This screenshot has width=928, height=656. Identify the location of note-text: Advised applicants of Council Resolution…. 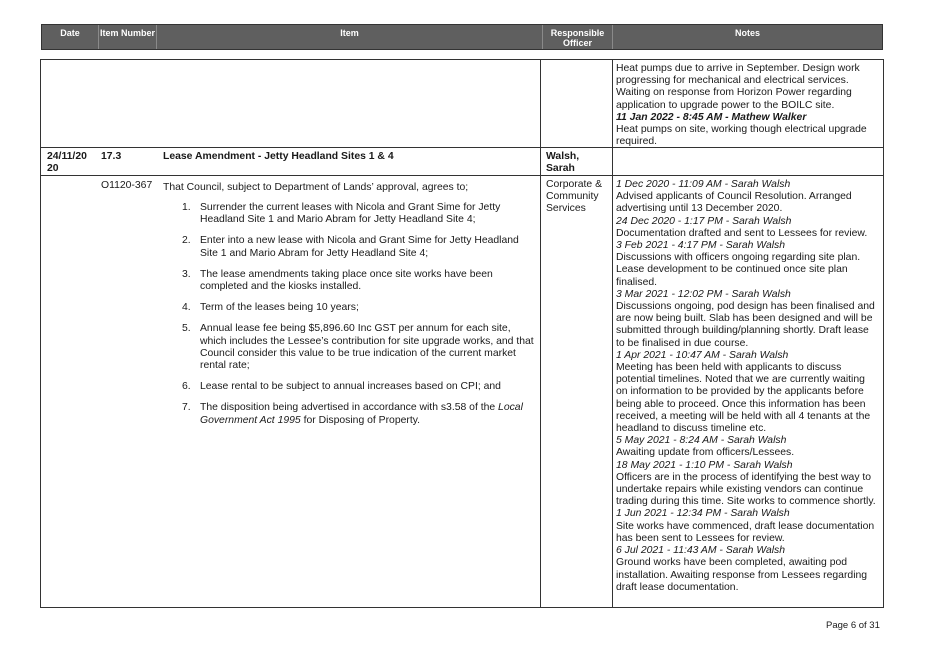
(734, 203).